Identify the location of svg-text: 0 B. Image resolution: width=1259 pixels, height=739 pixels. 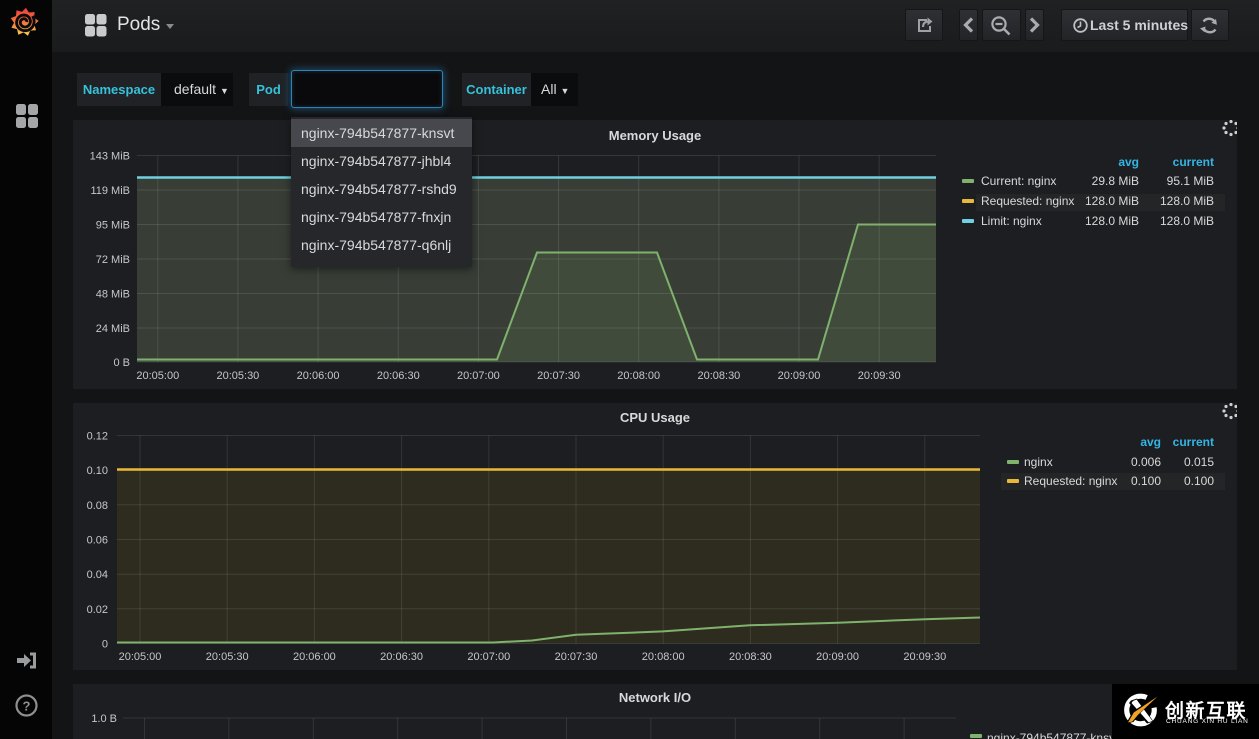
(121, 363).